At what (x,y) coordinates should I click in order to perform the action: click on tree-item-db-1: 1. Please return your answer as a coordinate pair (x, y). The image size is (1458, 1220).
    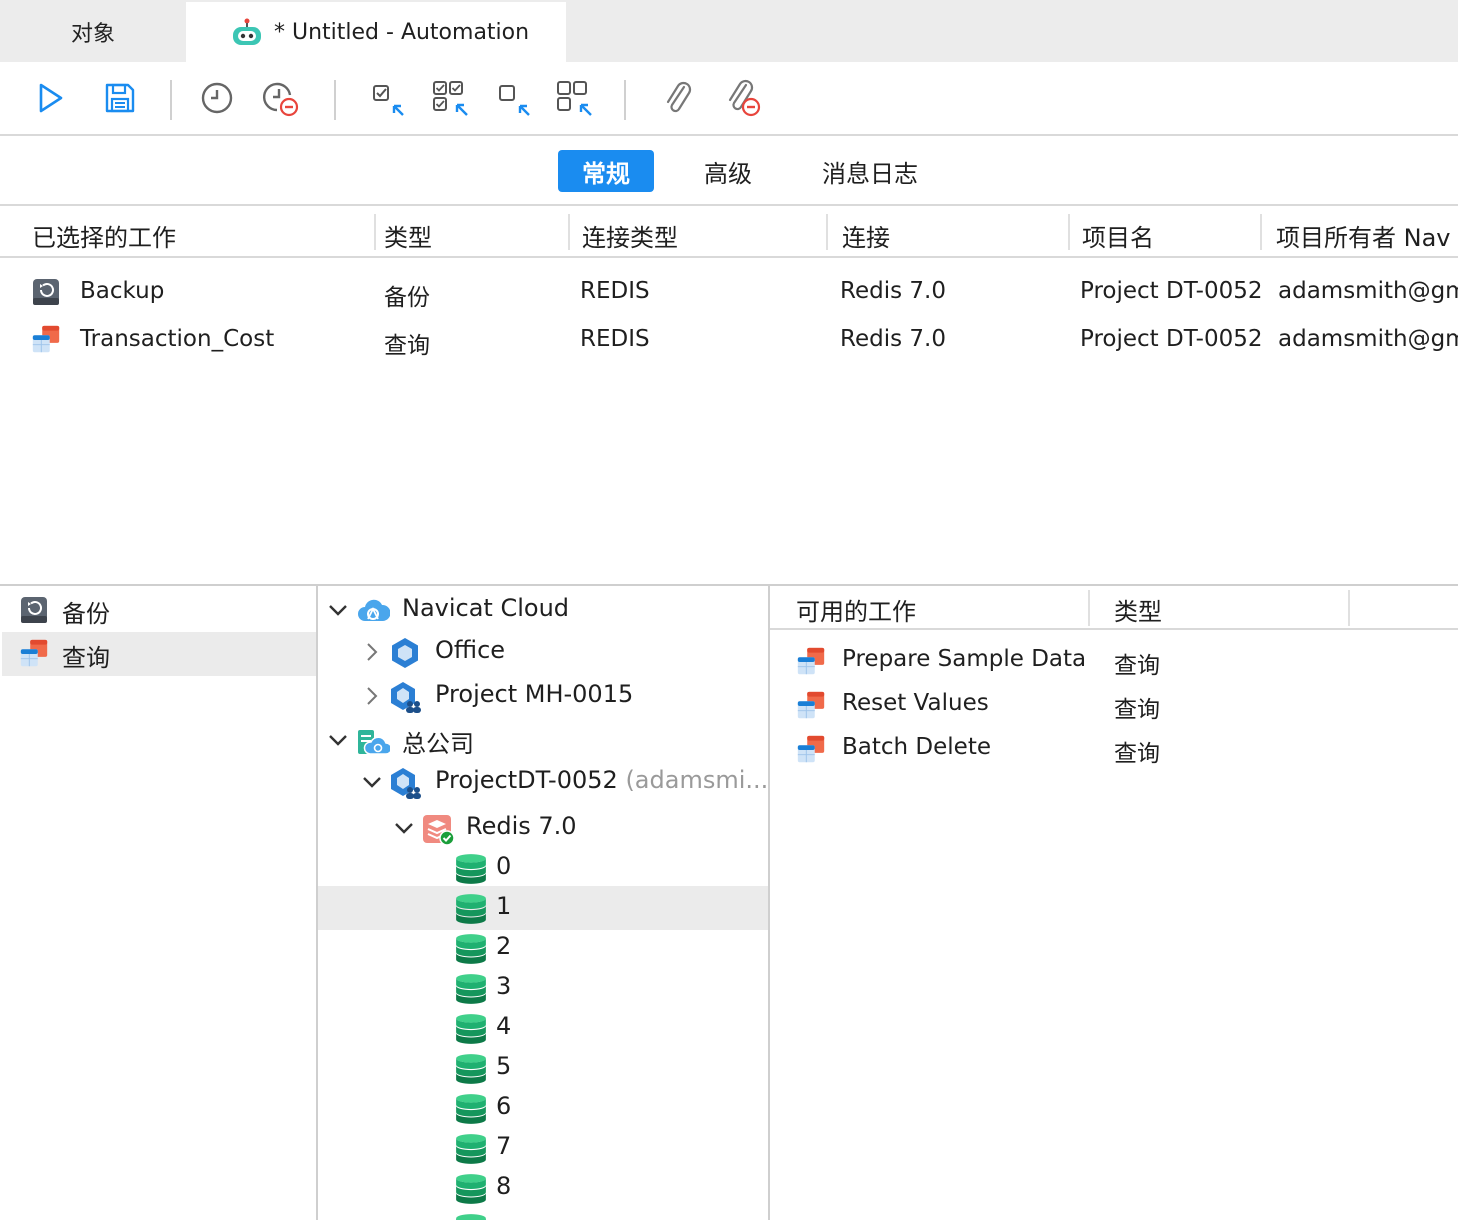
    Looking at the image, I should click on (543, 908).